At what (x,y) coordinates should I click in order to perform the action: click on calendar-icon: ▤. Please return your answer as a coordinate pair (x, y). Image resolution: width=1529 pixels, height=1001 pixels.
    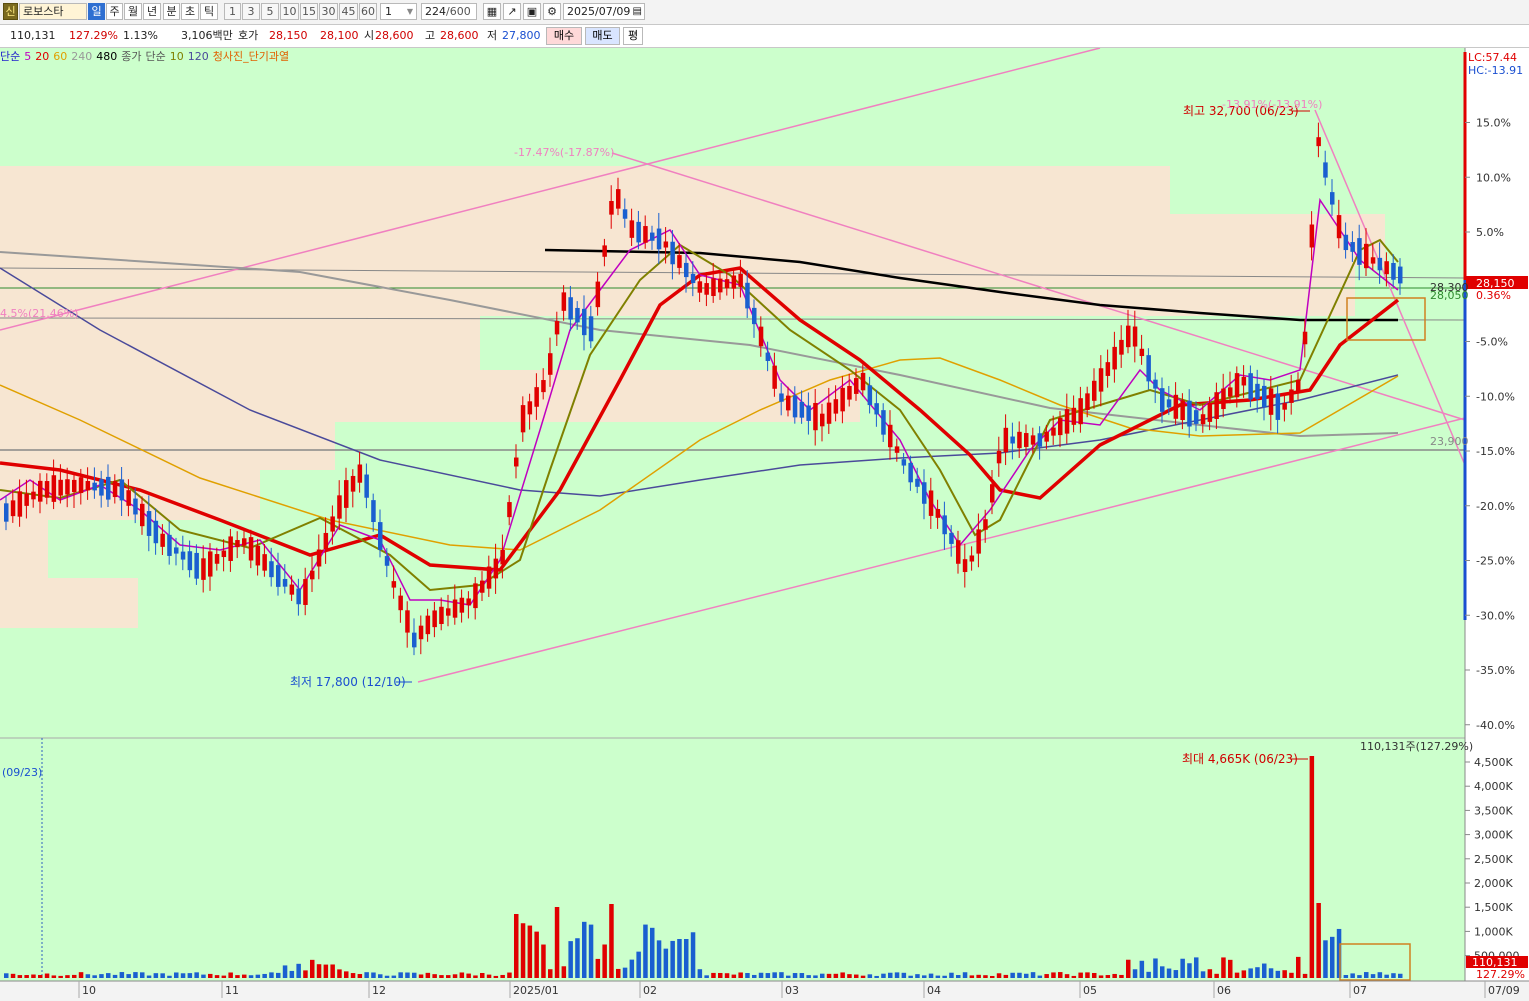
    Looking at the image, I should click on (637, 11).